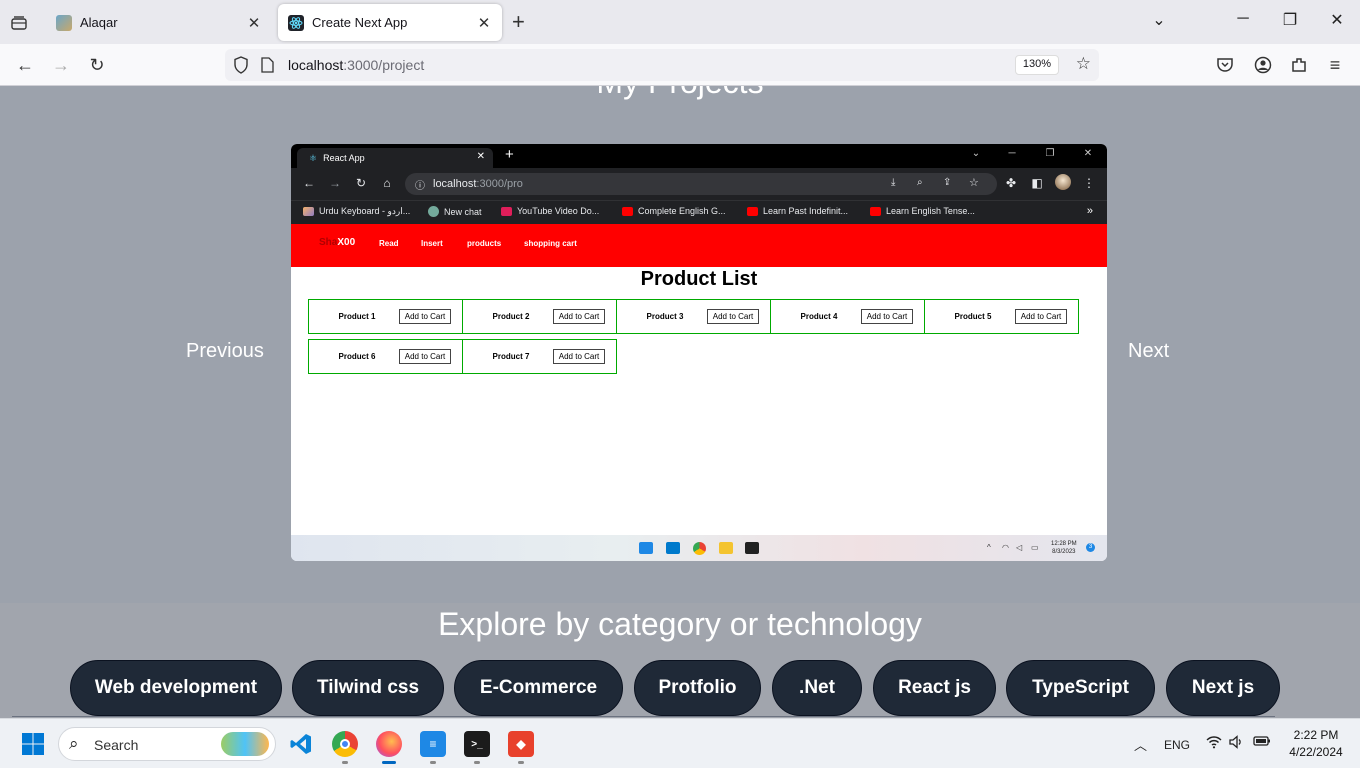 This screenshot has height=768, width=1360. What do you see at coordinates (159, 22) in the screenshot?
I see `tab-alaqar: Alaqar ✕` at bounding box center [159, 22].